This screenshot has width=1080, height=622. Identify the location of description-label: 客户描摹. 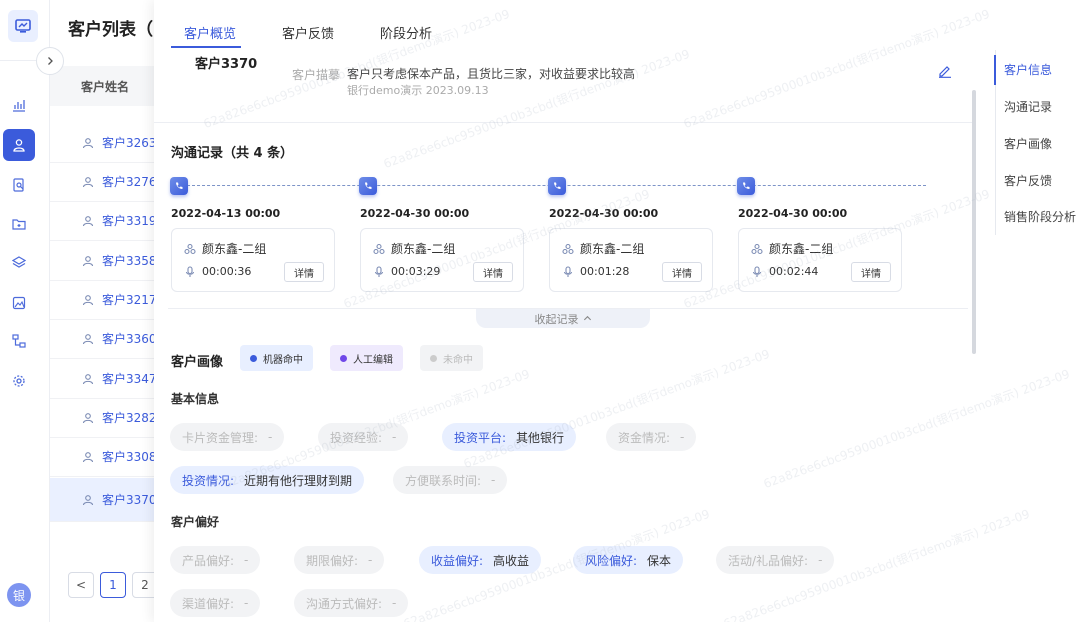
(316, 75).